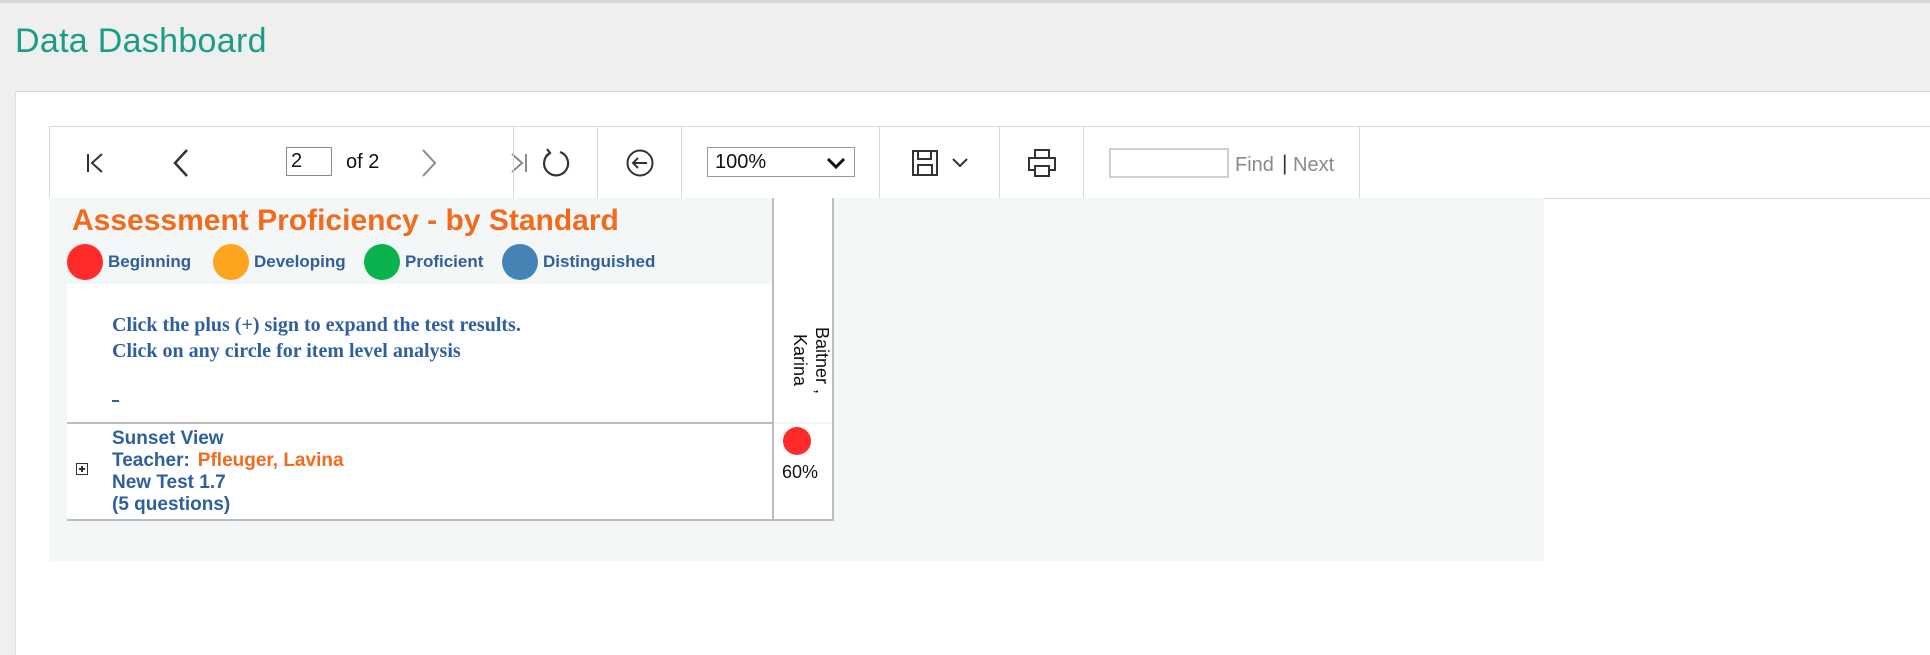 This screenshot has width=1930, height=655. What do you see at coordinates (741, 162) in the screenshot?
I see `zoom-value: 100%` at bounding box center [741, 162].